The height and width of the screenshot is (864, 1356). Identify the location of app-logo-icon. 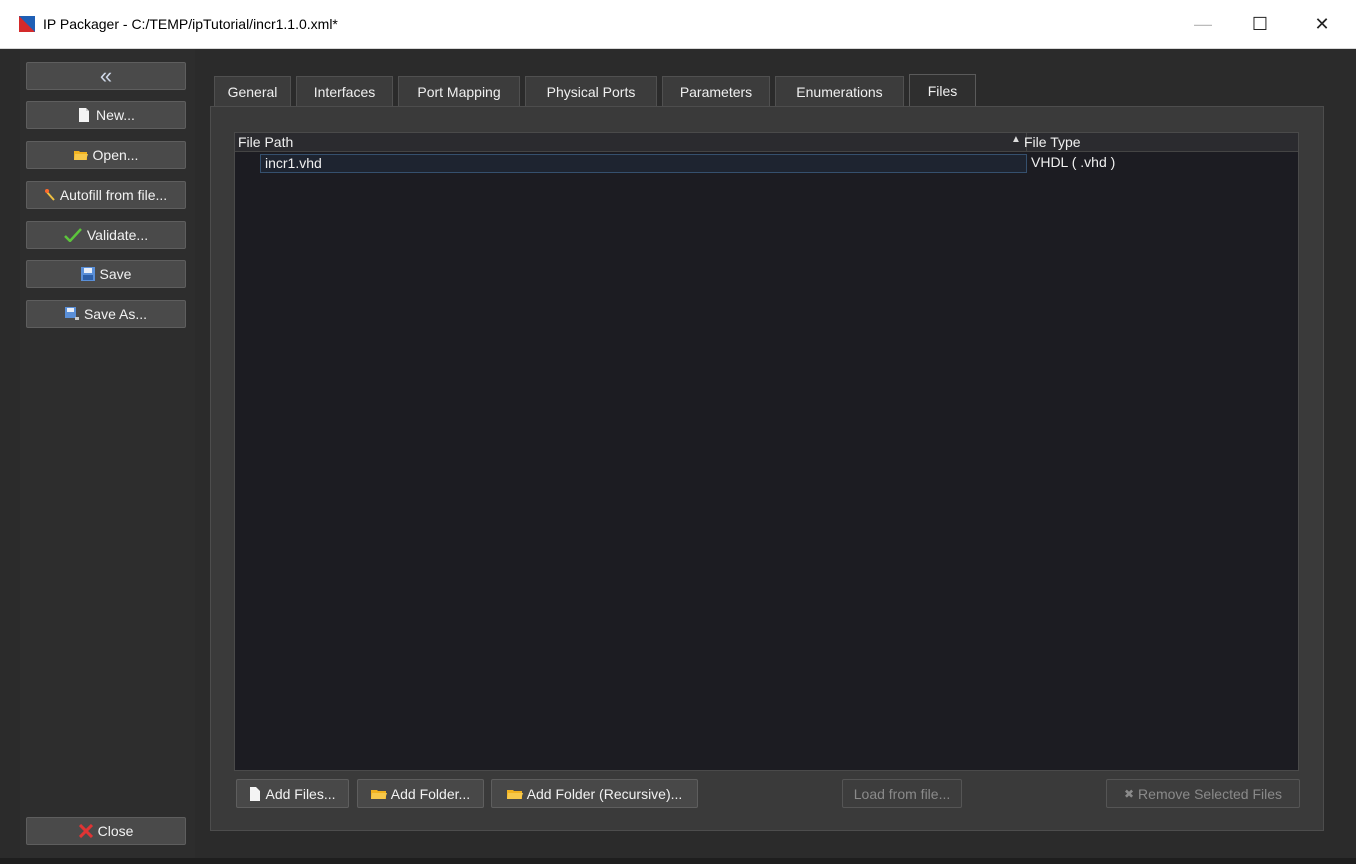
(27, 24).